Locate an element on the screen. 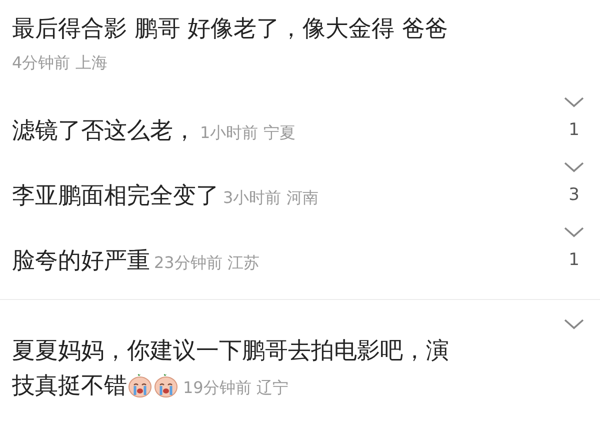 The width and height of the screenshot is (600, 423). comment-text: 脸夸的好严重 is located at coordinates (81, 261).